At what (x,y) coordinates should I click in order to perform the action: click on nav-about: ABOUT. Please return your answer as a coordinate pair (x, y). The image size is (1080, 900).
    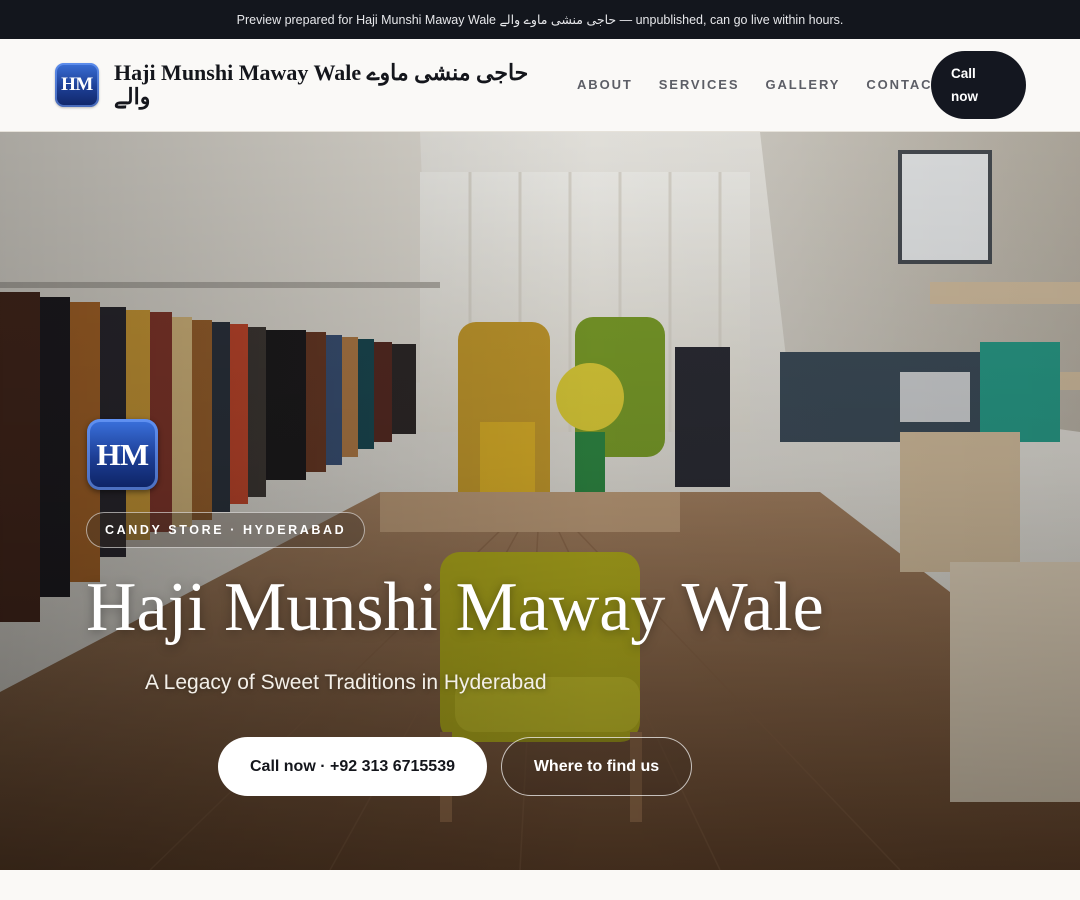
    Looking at the image, I should click on (605, 84).